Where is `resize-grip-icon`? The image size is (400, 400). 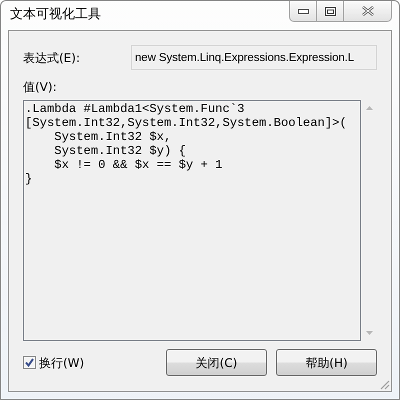
resize-grip-icon is located at coordinates (384, 384).